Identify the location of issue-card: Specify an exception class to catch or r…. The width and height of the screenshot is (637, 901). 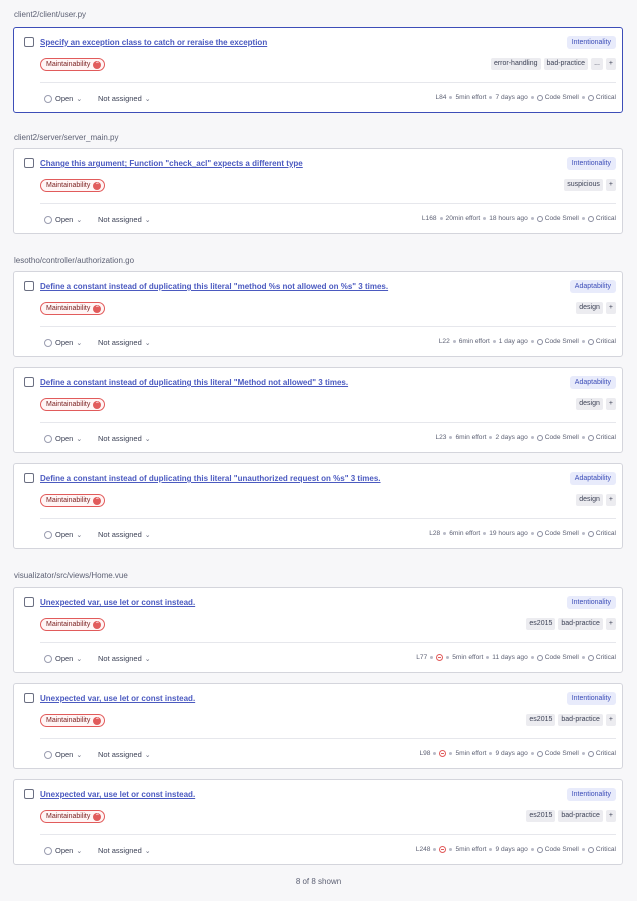
(318, 70).